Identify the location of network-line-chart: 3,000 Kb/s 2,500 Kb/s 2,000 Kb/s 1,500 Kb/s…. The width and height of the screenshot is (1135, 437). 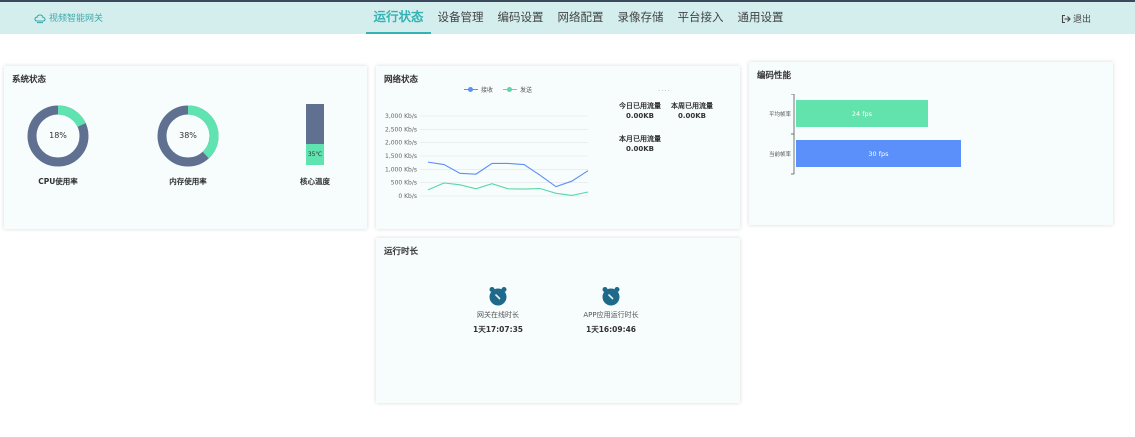
(487, 156).